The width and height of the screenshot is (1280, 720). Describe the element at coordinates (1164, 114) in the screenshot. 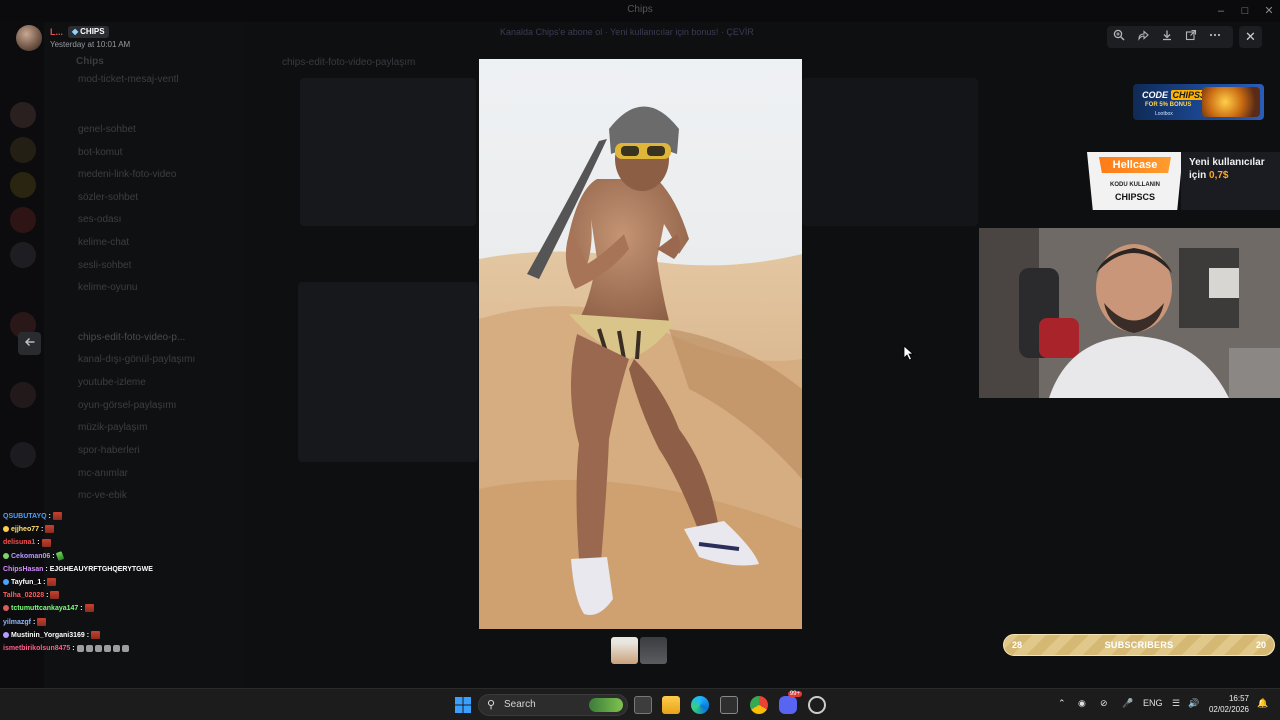

I see `sponsor-brand: Lootbox` at that location.